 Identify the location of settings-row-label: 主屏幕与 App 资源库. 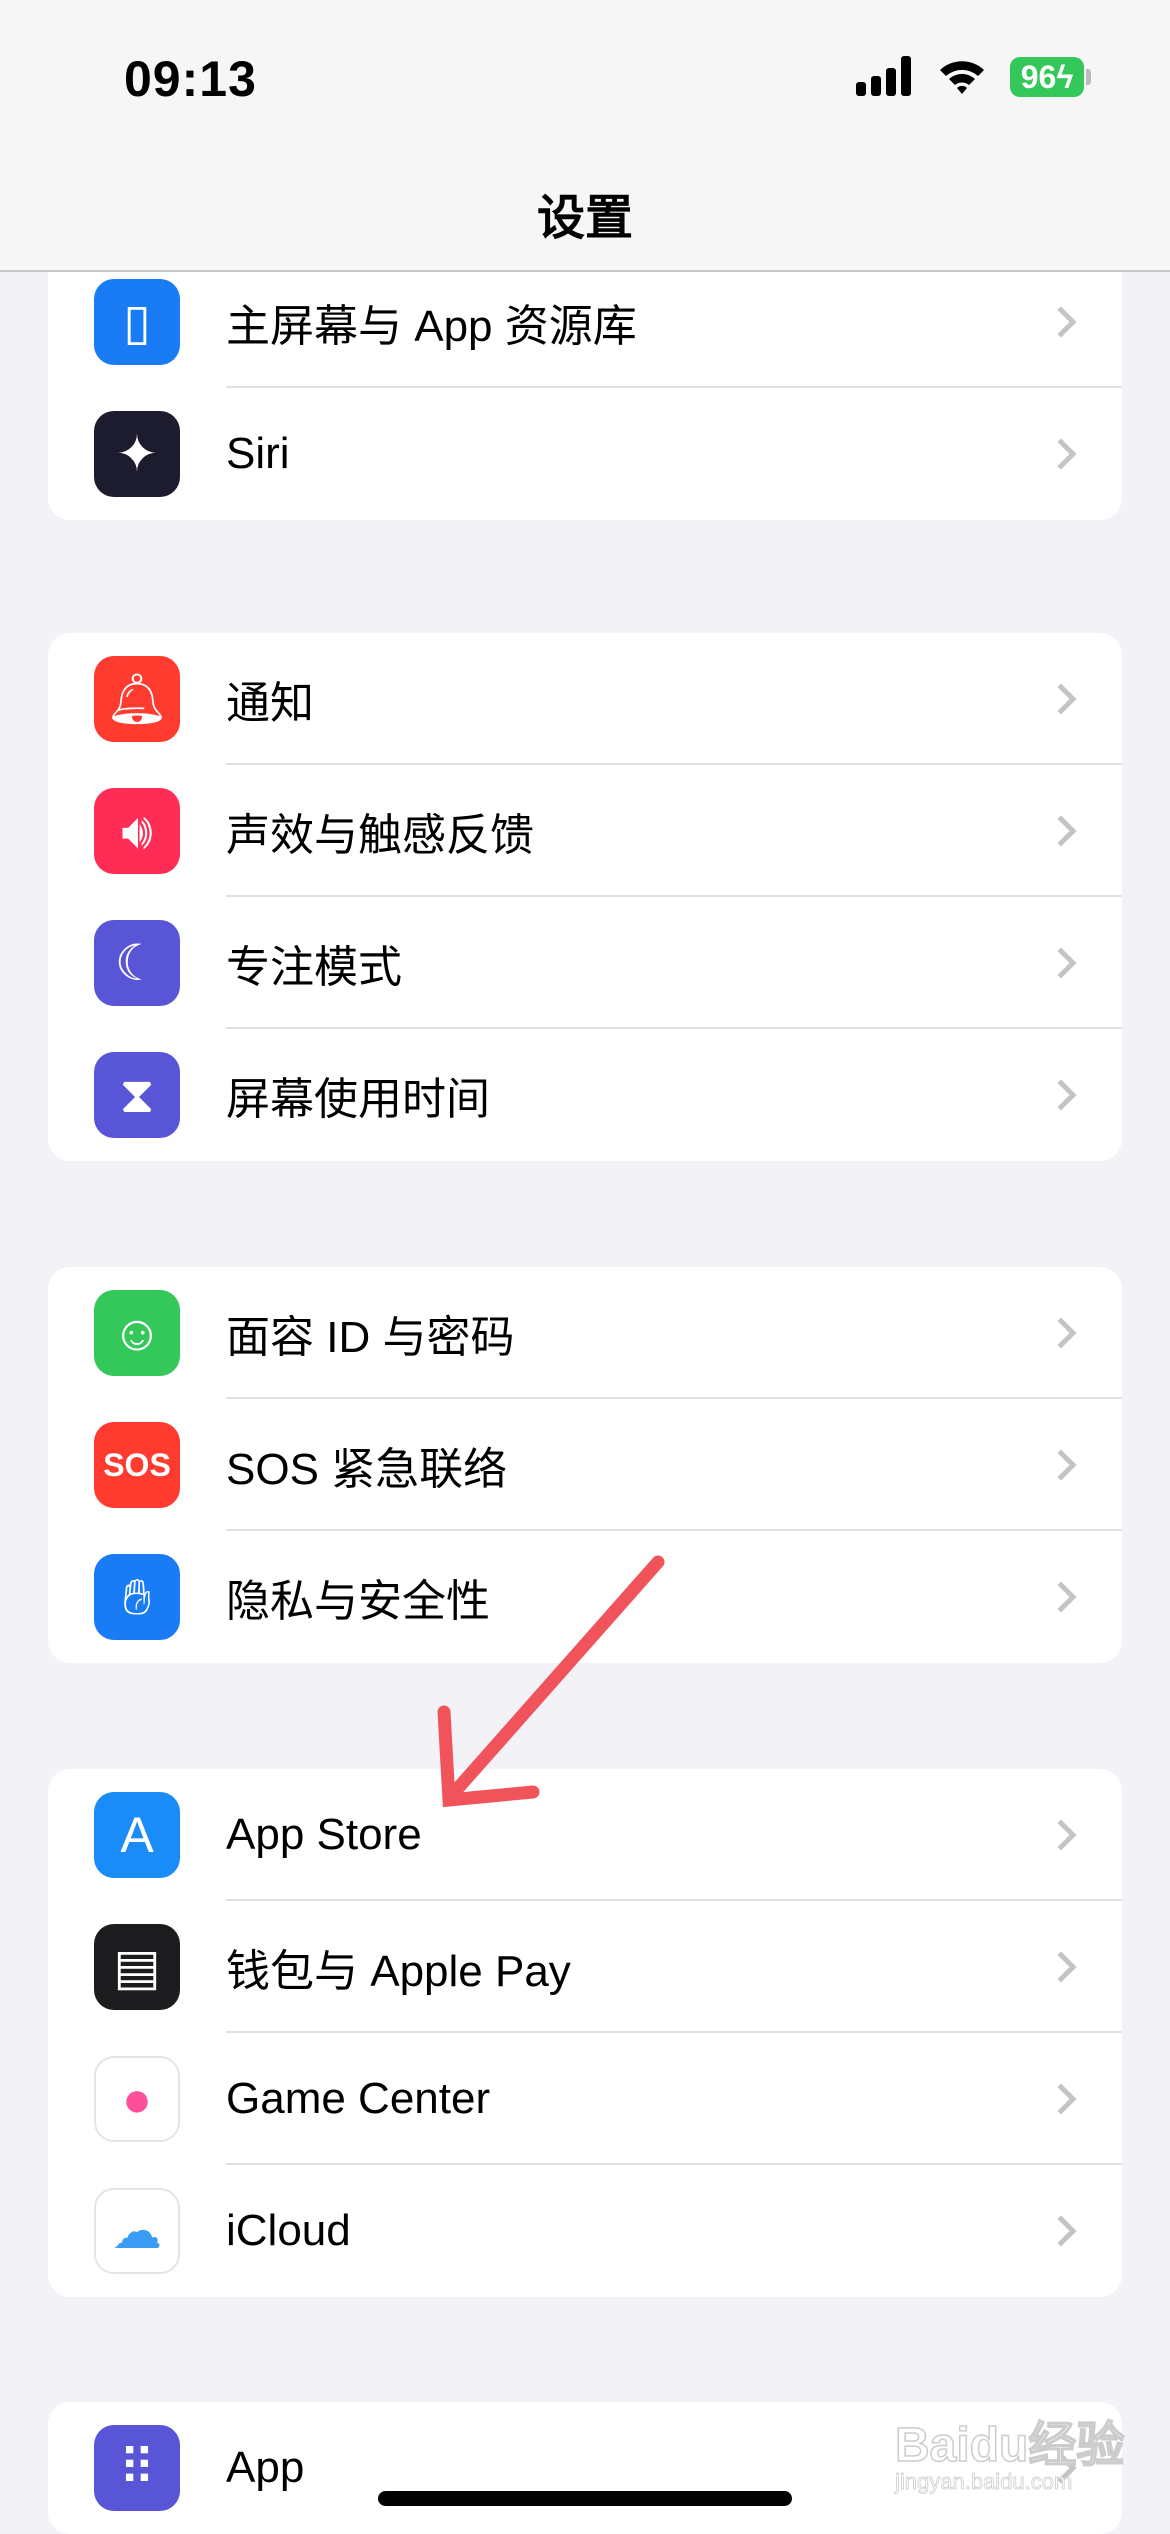
(431, 326).